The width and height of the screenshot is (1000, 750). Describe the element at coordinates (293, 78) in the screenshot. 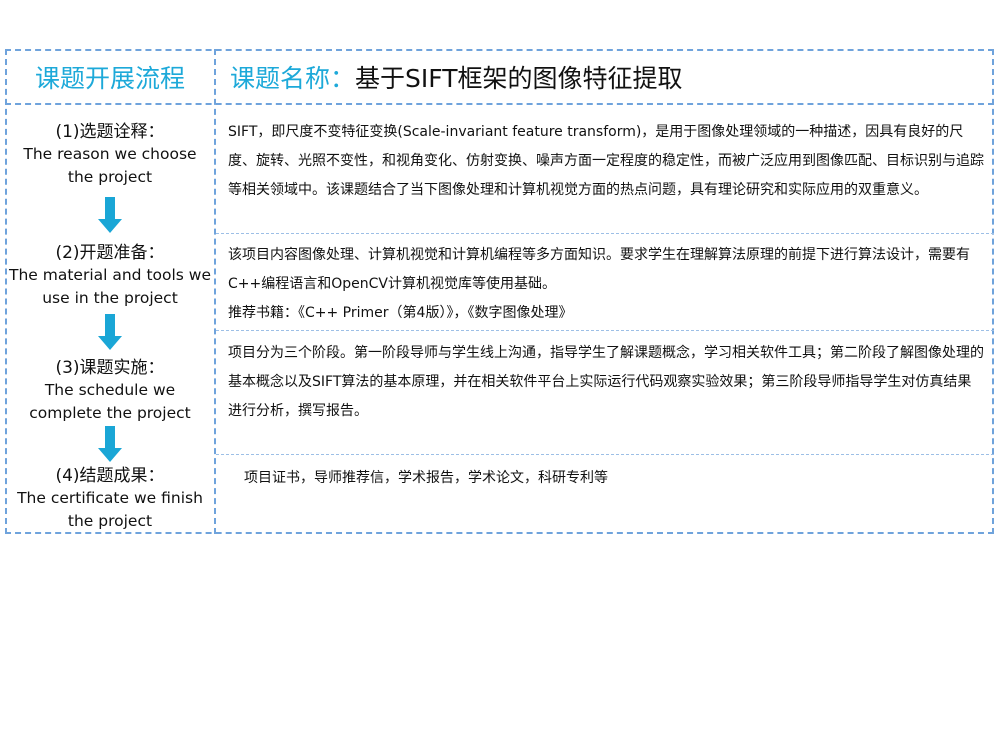

I see `project-title-label: 课题名称：` at that location.